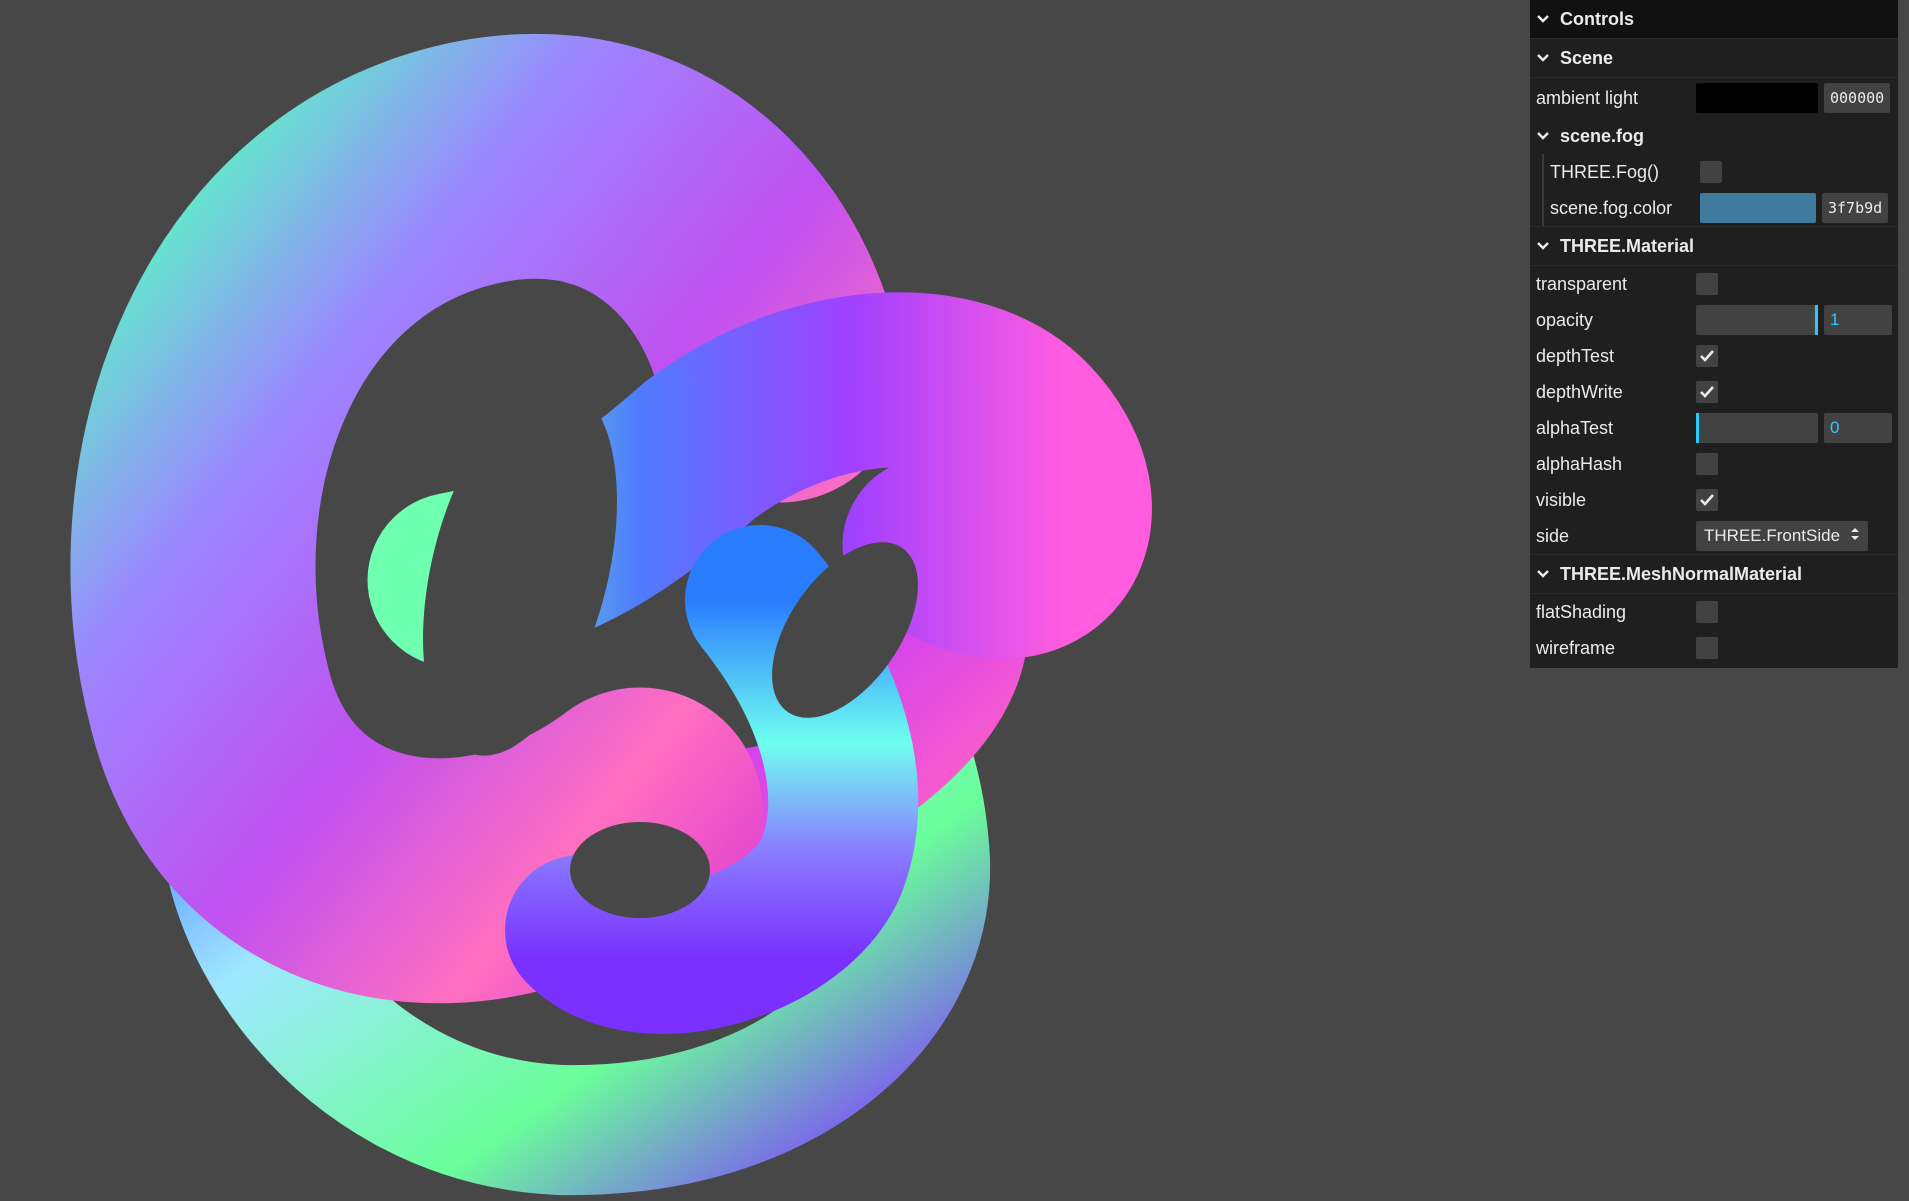 This screenshot has width=1909, height=1201. What do you see at coordinates (1561, 499) in the screenshot?
I see `visible-label: visible` at bounding box center [1561, 499].